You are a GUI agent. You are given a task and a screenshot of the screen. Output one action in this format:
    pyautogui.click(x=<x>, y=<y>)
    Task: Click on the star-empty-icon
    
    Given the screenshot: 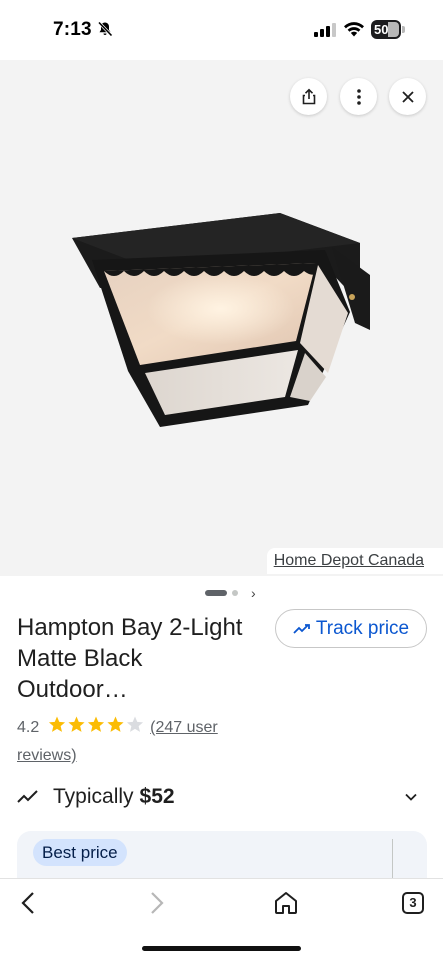 What is the action you would take?
    pyautogui.click(x=134, y=724)
    